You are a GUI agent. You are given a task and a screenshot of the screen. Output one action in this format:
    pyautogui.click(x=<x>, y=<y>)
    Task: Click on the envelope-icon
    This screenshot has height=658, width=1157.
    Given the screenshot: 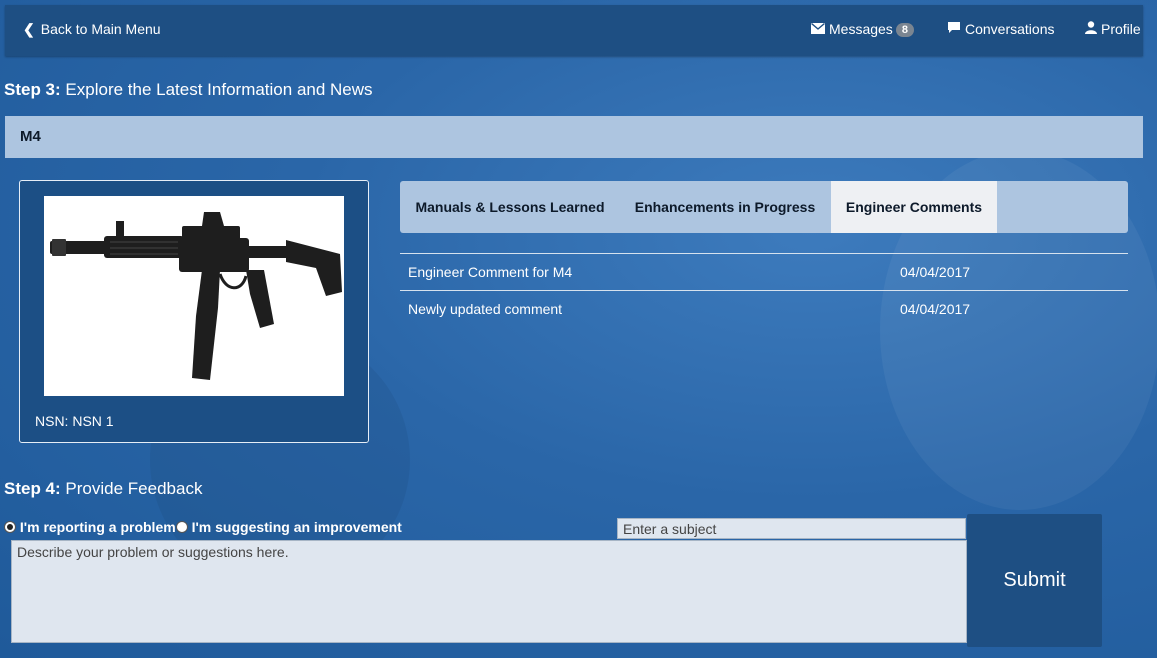 What is the action you would take?
    pyautogui.click(x=818, y=29)
    